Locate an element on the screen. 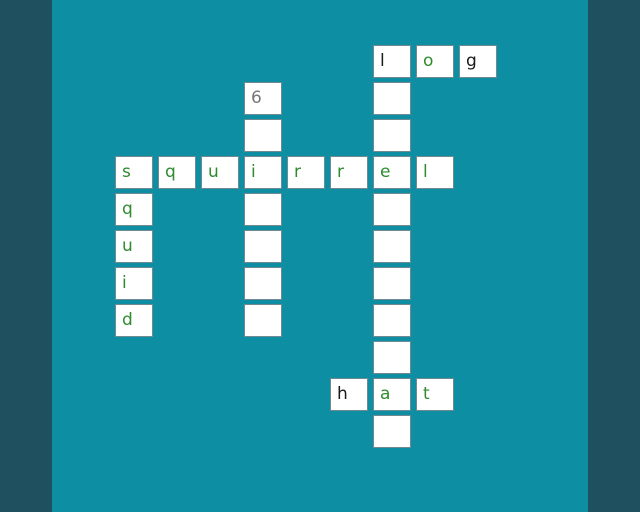 The image size is (640, 512). cell-hat-a: a is located at coordinates (392, 394).